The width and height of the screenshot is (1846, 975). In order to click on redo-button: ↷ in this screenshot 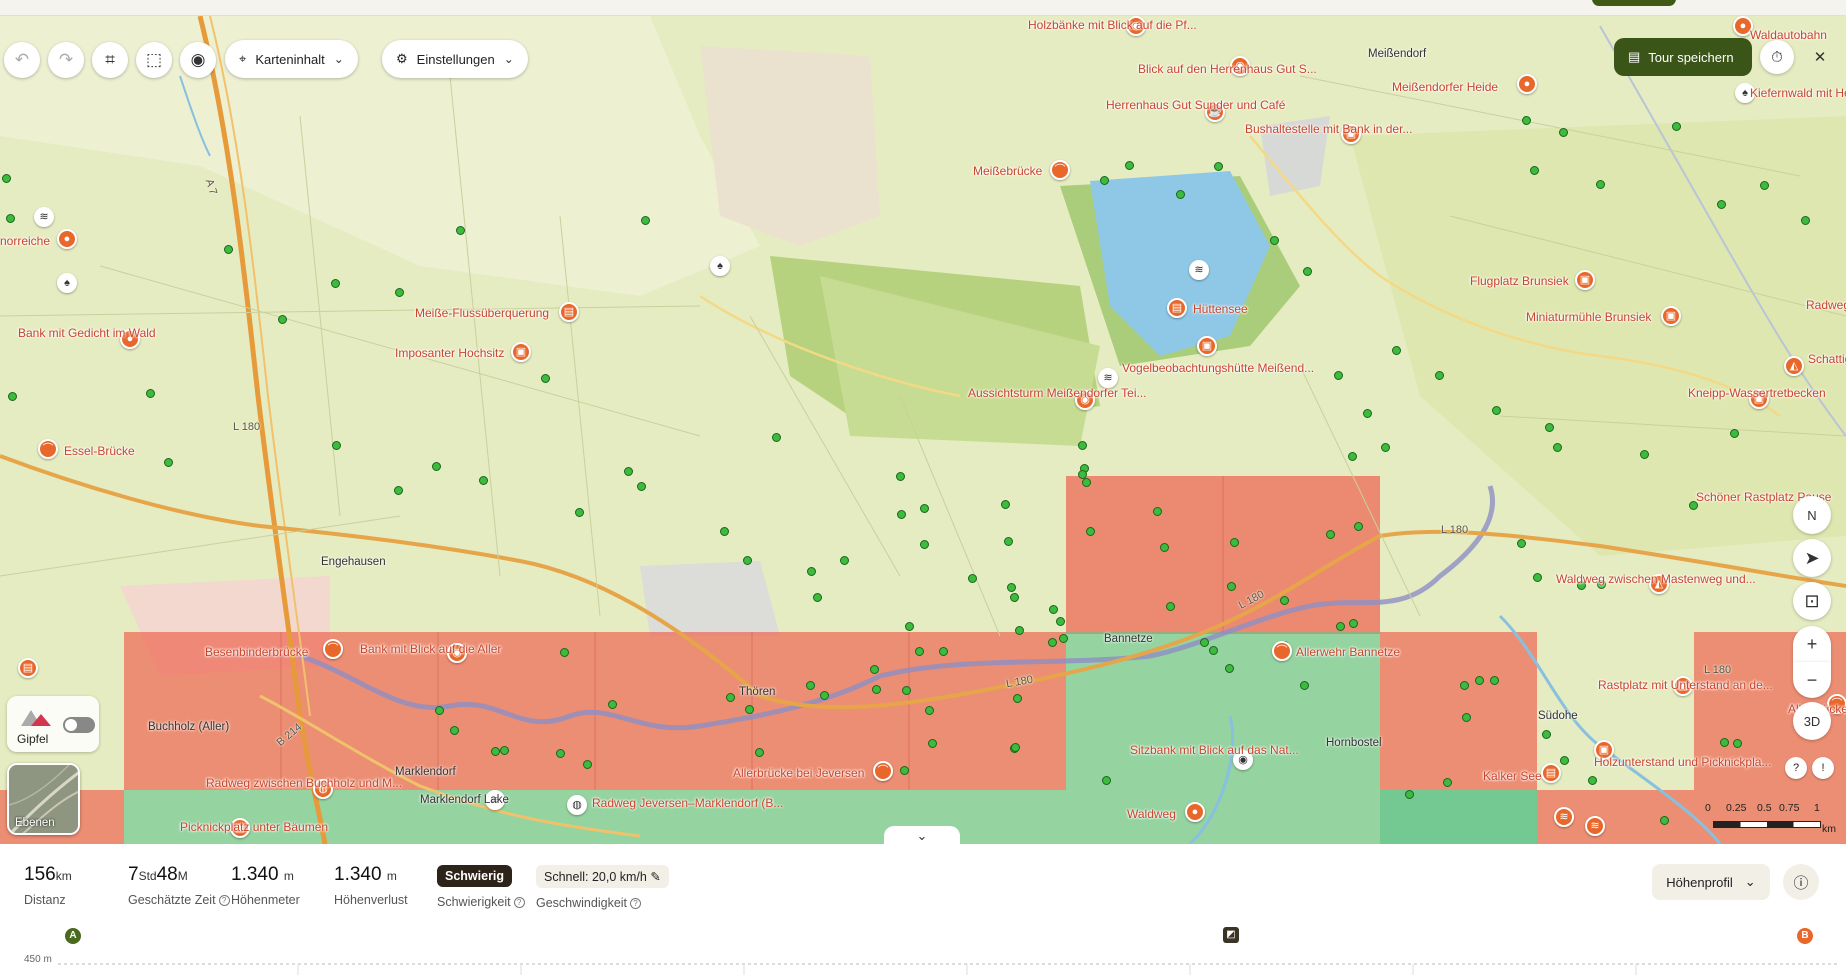, I will do `click(66, 60)`.